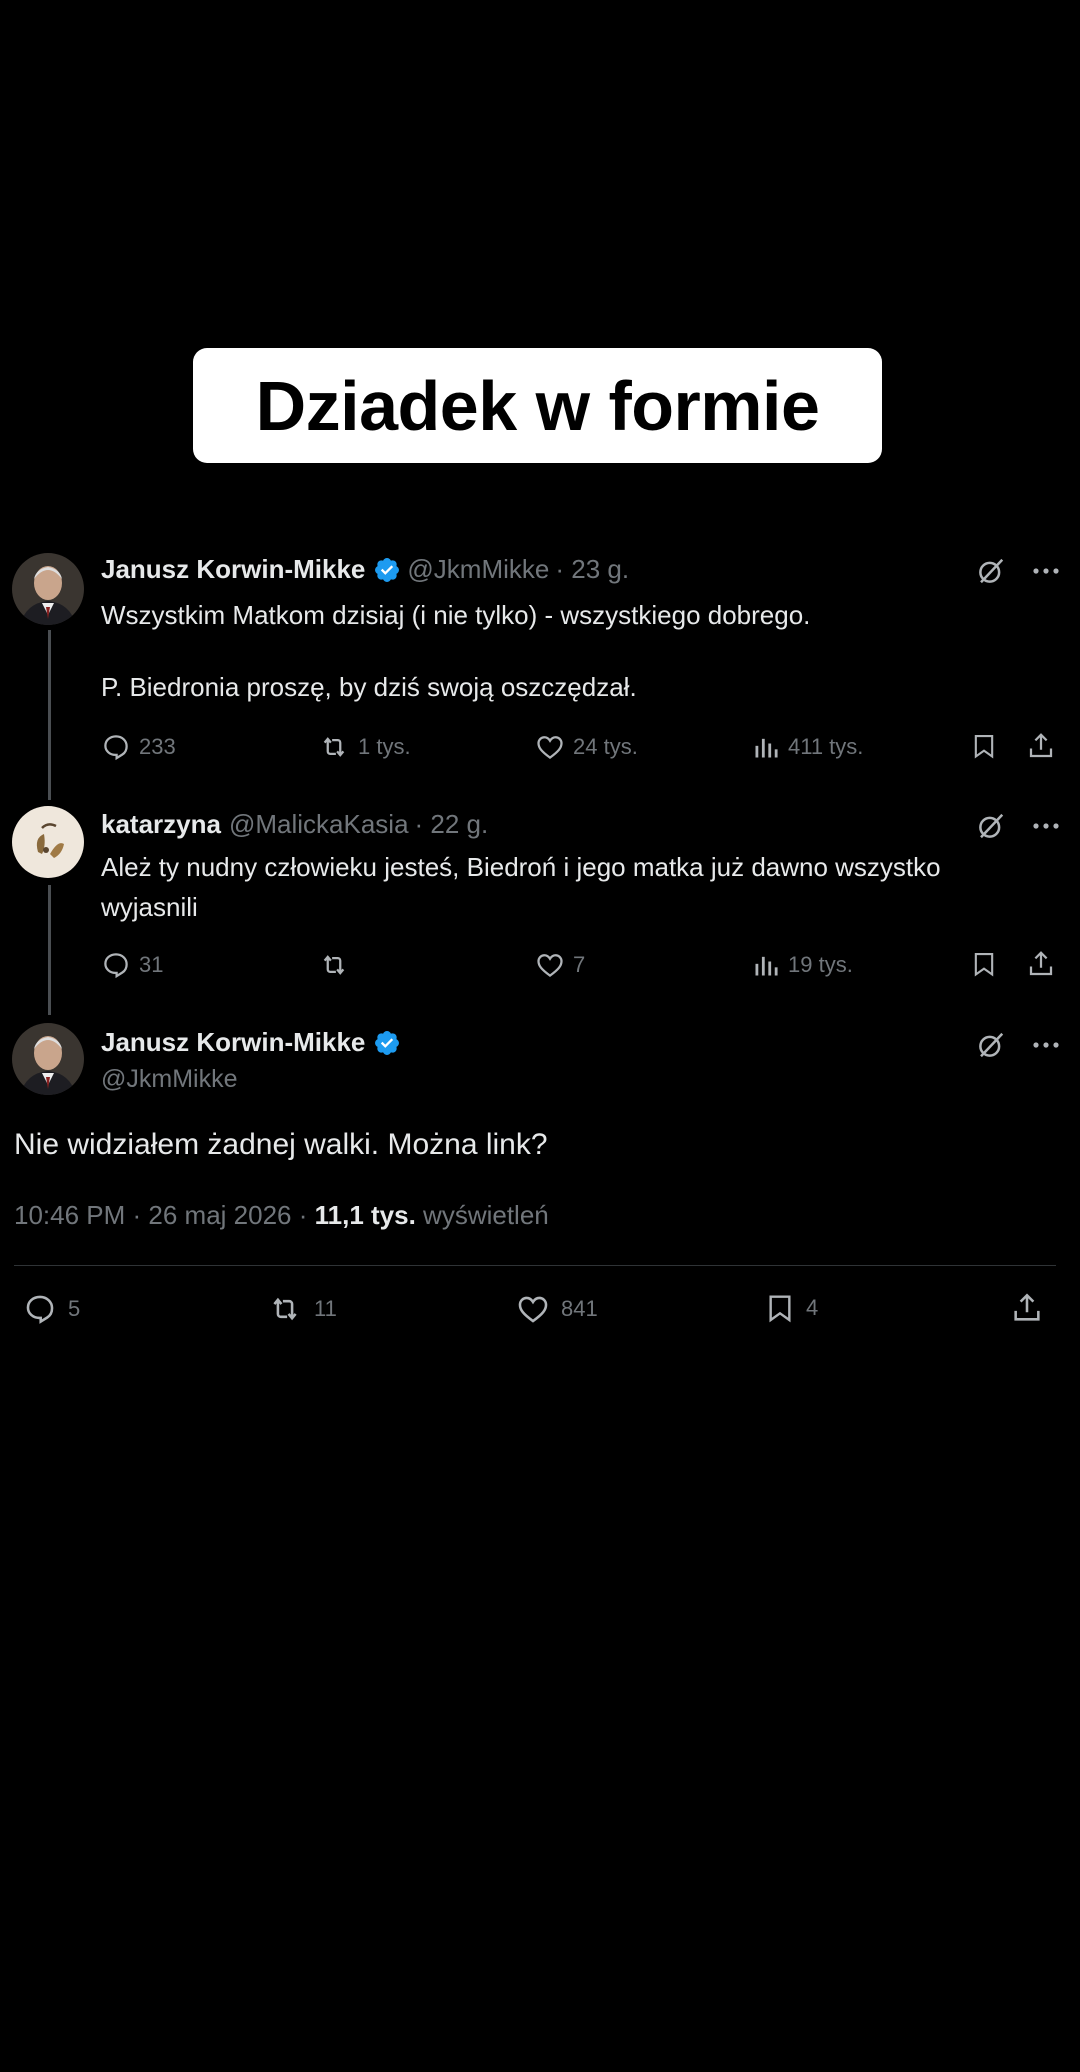 Image resolution: width=1080 pixels, height=2072 pixels. I want to click on repost-button: 1 tys., so click(364, 747).